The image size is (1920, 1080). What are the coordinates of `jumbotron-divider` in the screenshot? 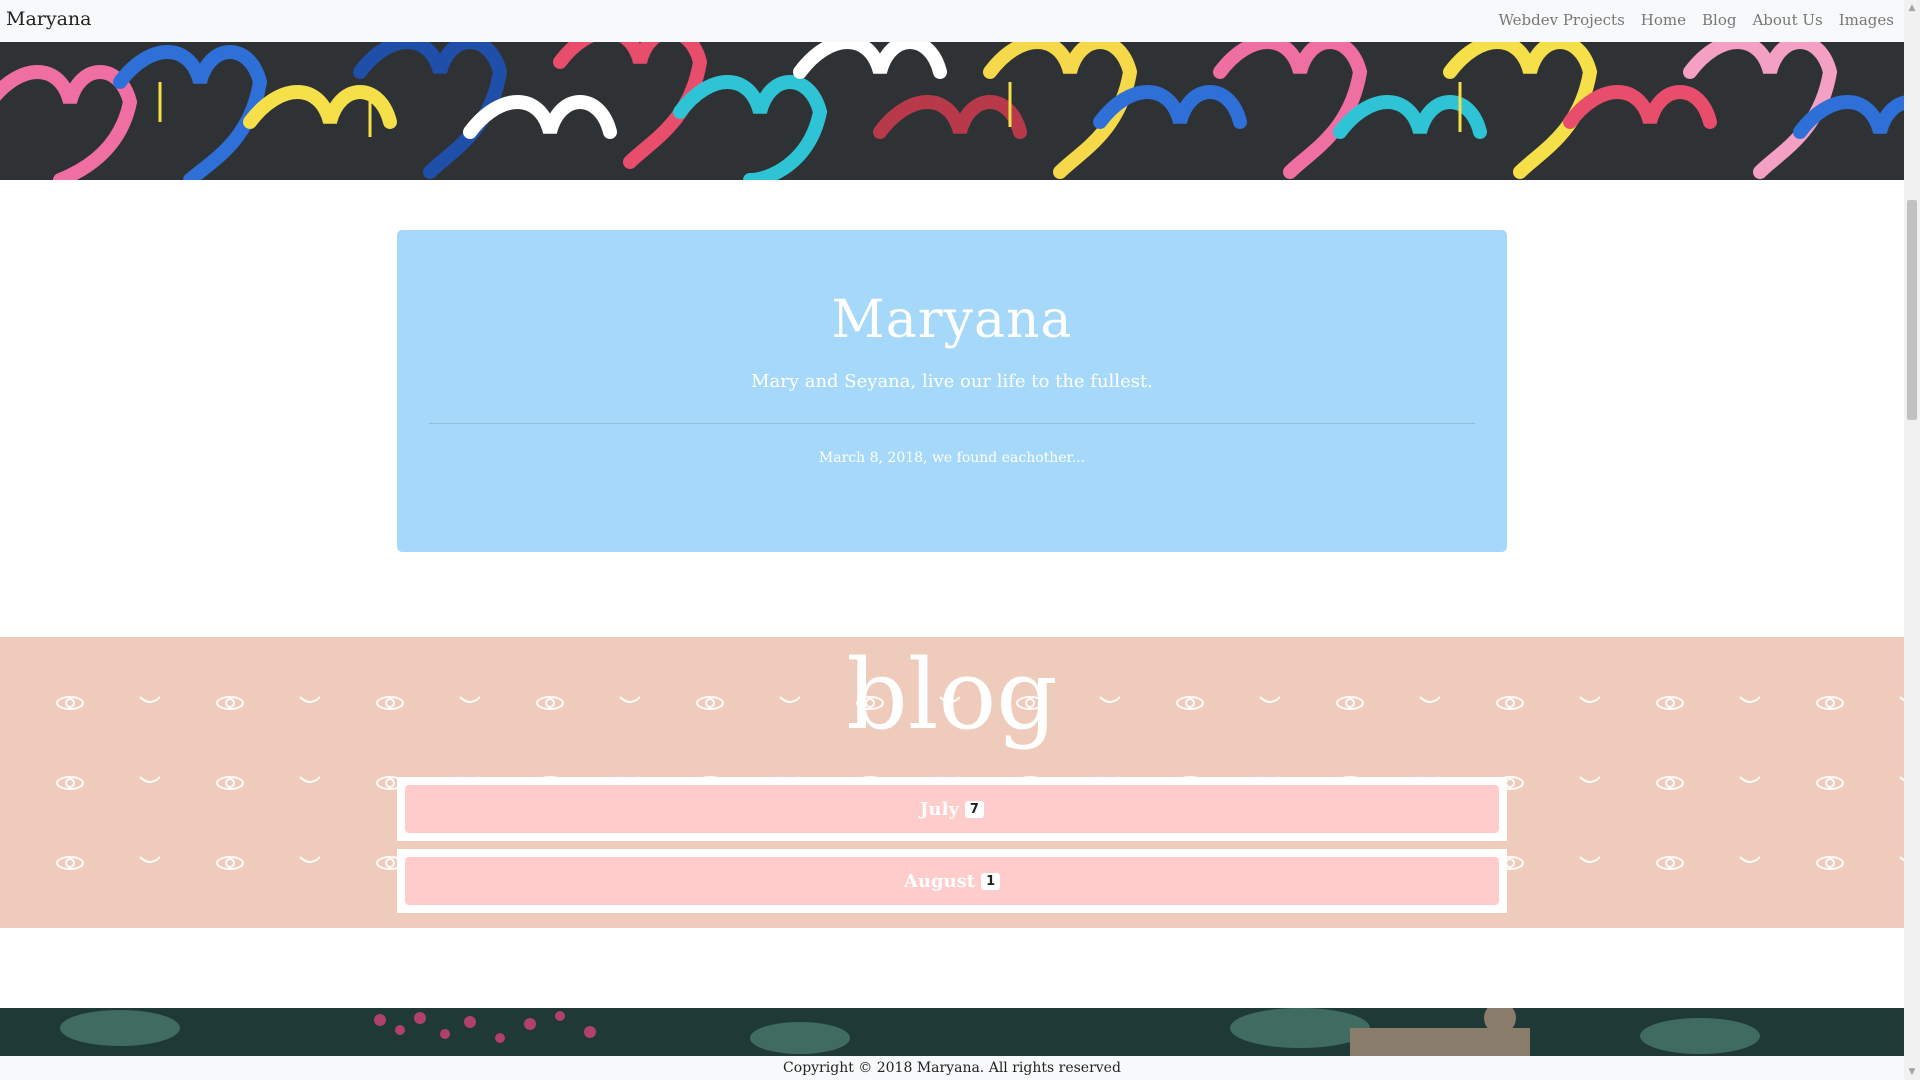 It's located at (952, 423).